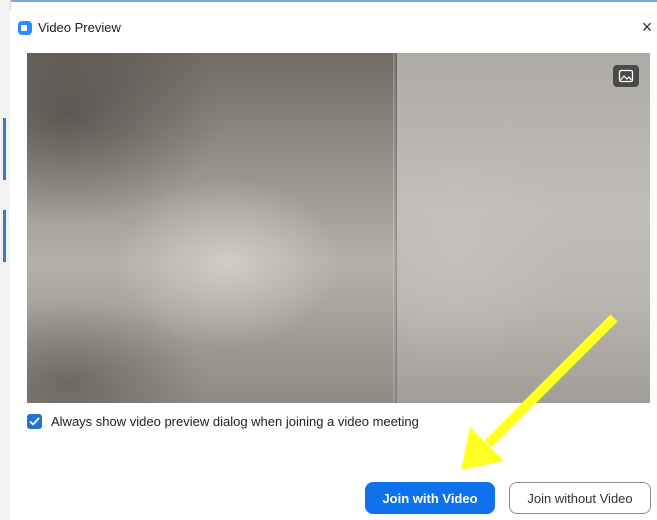 The height and width of the screenshot is (520, 657). What do you see at coordinates (647, 27) in the screenshot?
I see `close-button: ×` at bounding box center [647, 27].